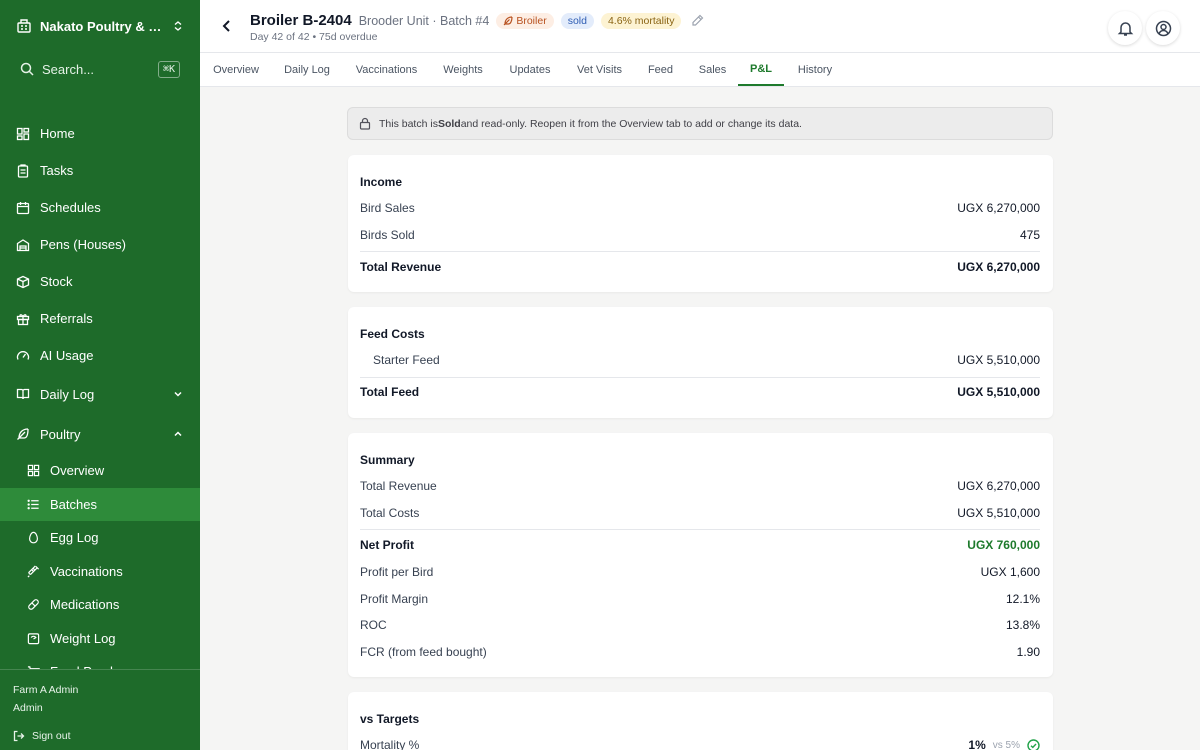 Image resolution: width=1200 pixels, height=750 pixels. I want to click on card-title: vs Targets, so click(390, 719).